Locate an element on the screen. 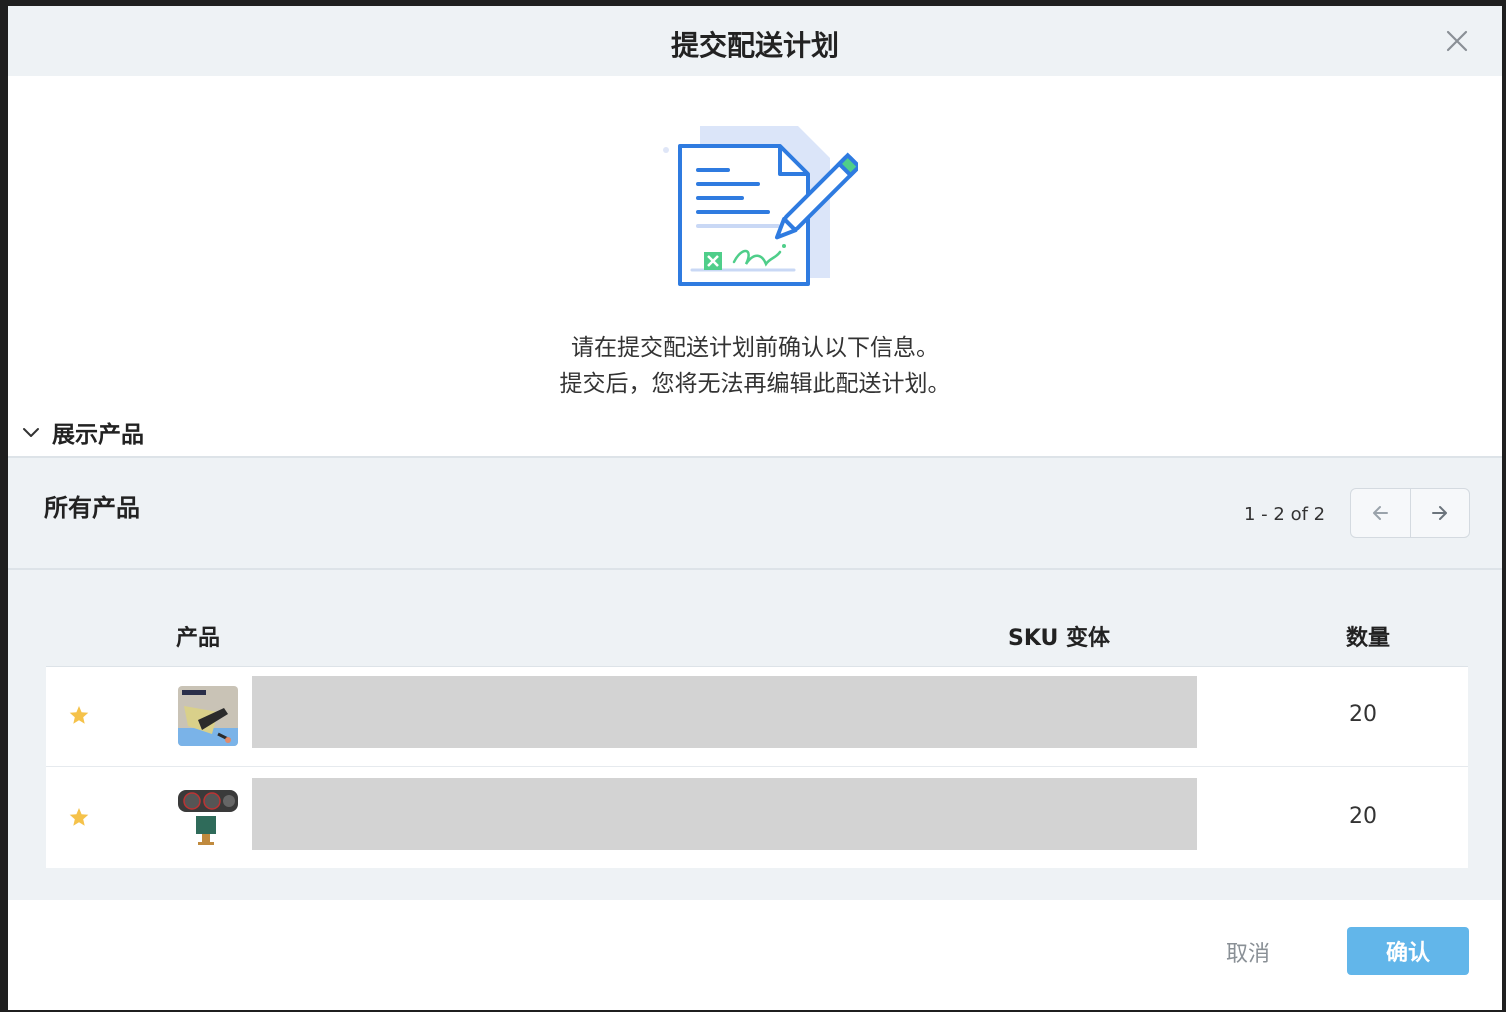  table-header: 产品 SKU 变体 数量 is located at coordinates (757, 633).